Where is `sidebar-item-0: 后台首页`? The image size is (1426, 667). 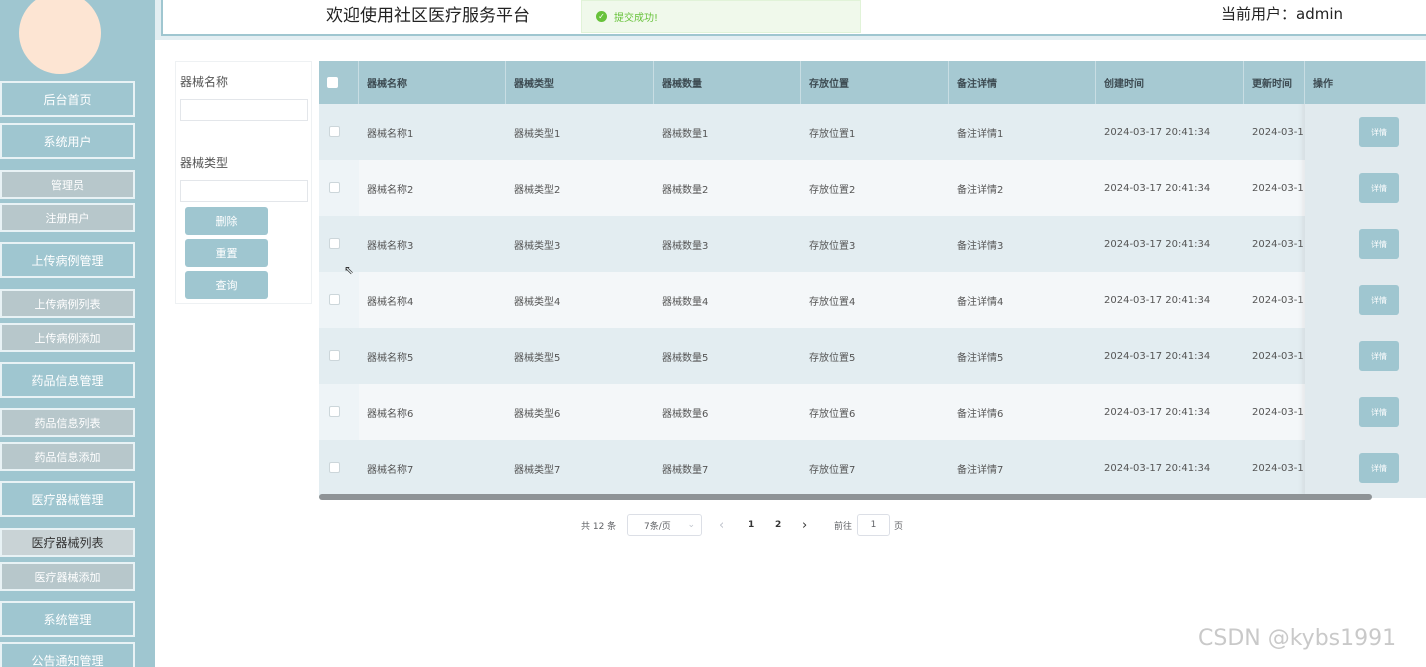
sidebar-item-0: 后台首页 is located at coordinates (67, 99).